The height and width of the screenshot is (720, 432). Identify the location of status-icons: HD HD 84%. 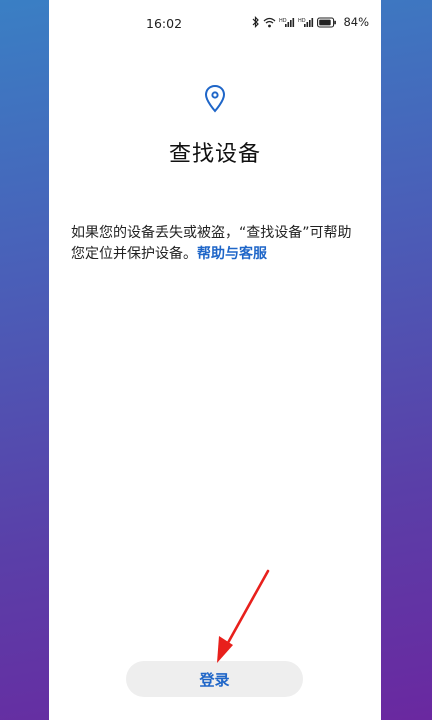
(310, 22).